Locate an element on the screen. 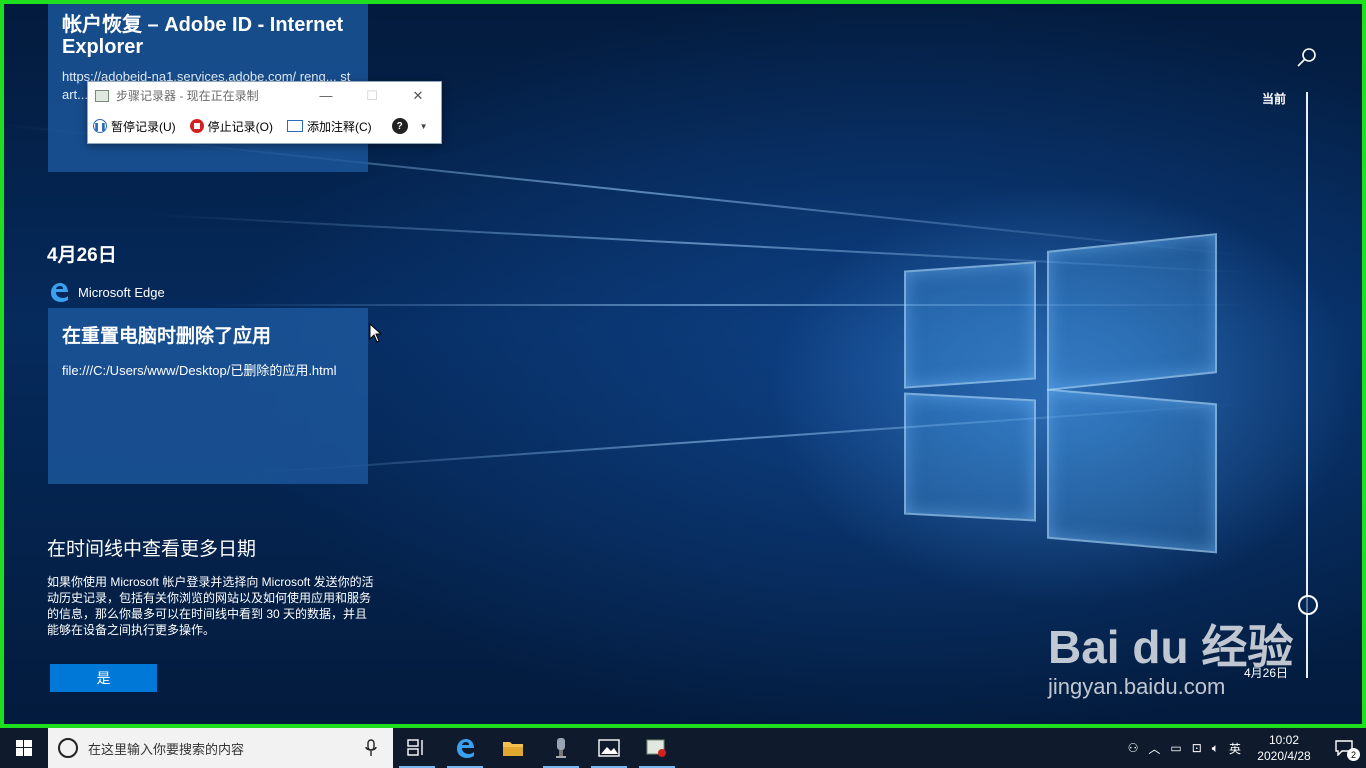 The height and width of the screenshot is (768, 1366). pause-icon: ❚❚ is located at coordinates (100, 126).